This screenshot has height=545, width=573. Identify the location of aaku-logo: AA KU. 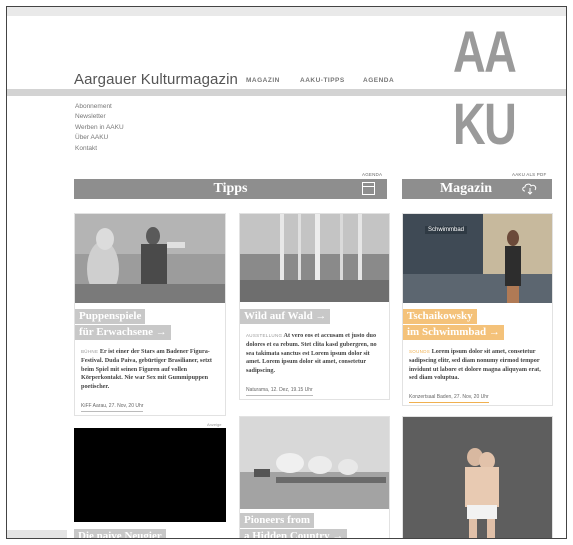
(485, 88).